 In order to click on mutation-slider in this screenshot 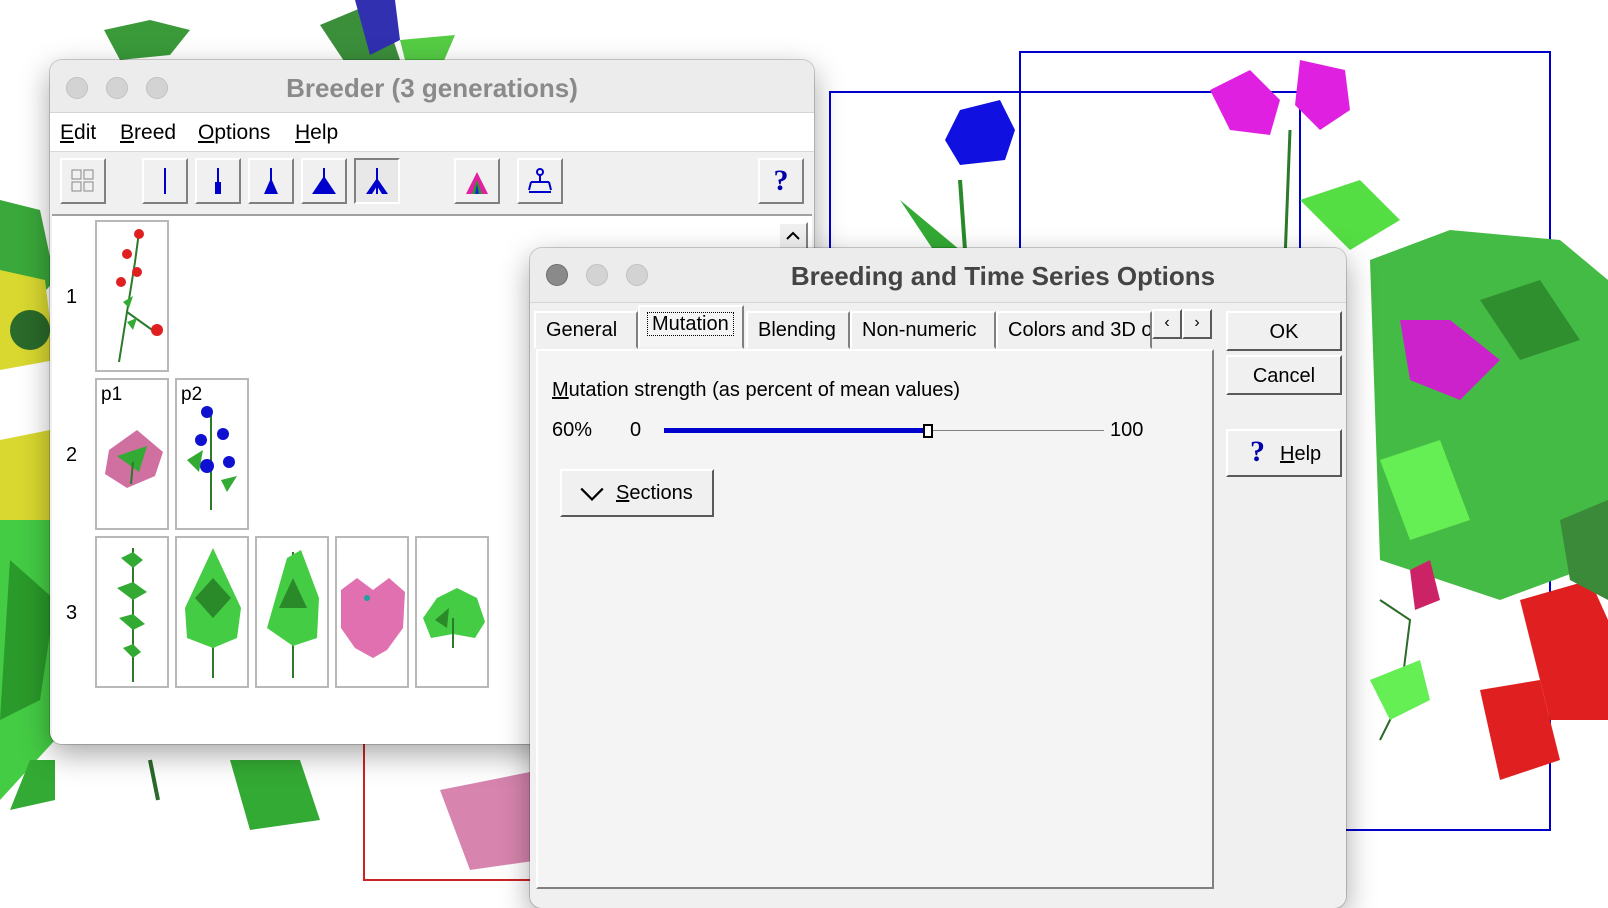, I will do `click(884, 431)`.